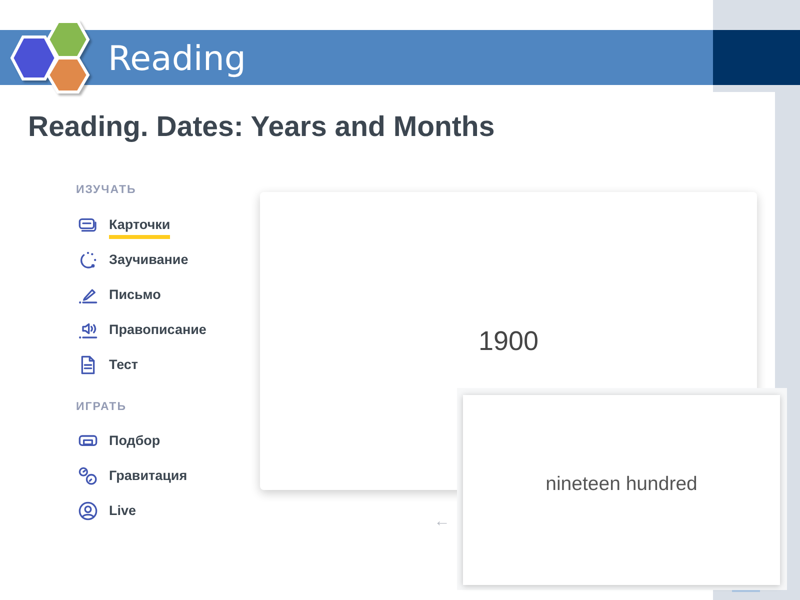 This screenshot has height=600, width=800. What do you see at coordinates (168, 440) in the screenshot?
I see `sidebar-item: Подбор` at bounding box center [168, 440].